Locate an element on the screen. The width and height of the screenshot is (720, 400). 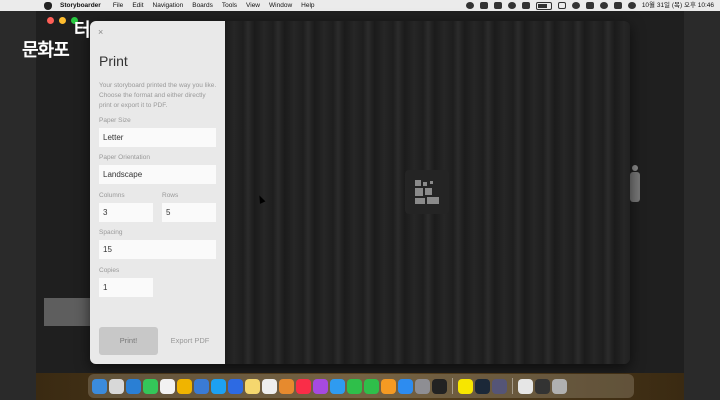
chrome-icon is located at coordinates (184, 386).